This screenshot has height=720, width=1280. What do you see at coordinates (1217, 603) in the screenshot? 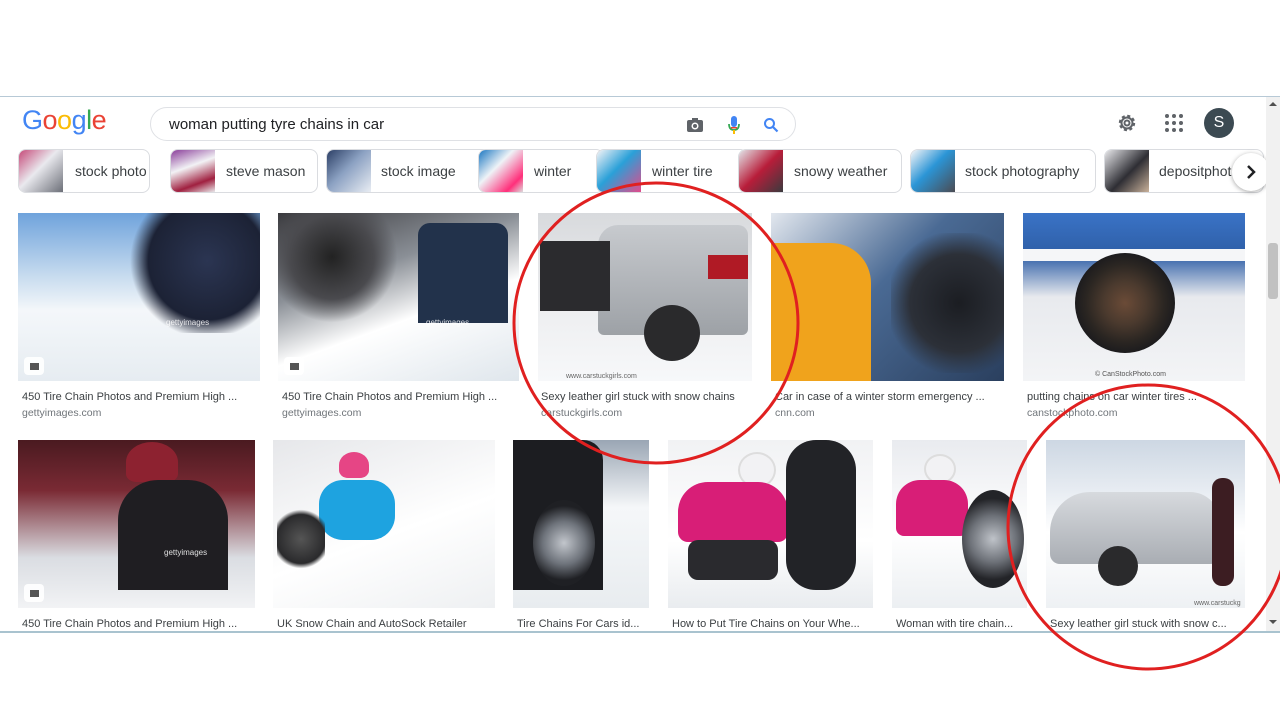
I see `image-watermark: www.carstuckg` at bounding box center [1217, 603].